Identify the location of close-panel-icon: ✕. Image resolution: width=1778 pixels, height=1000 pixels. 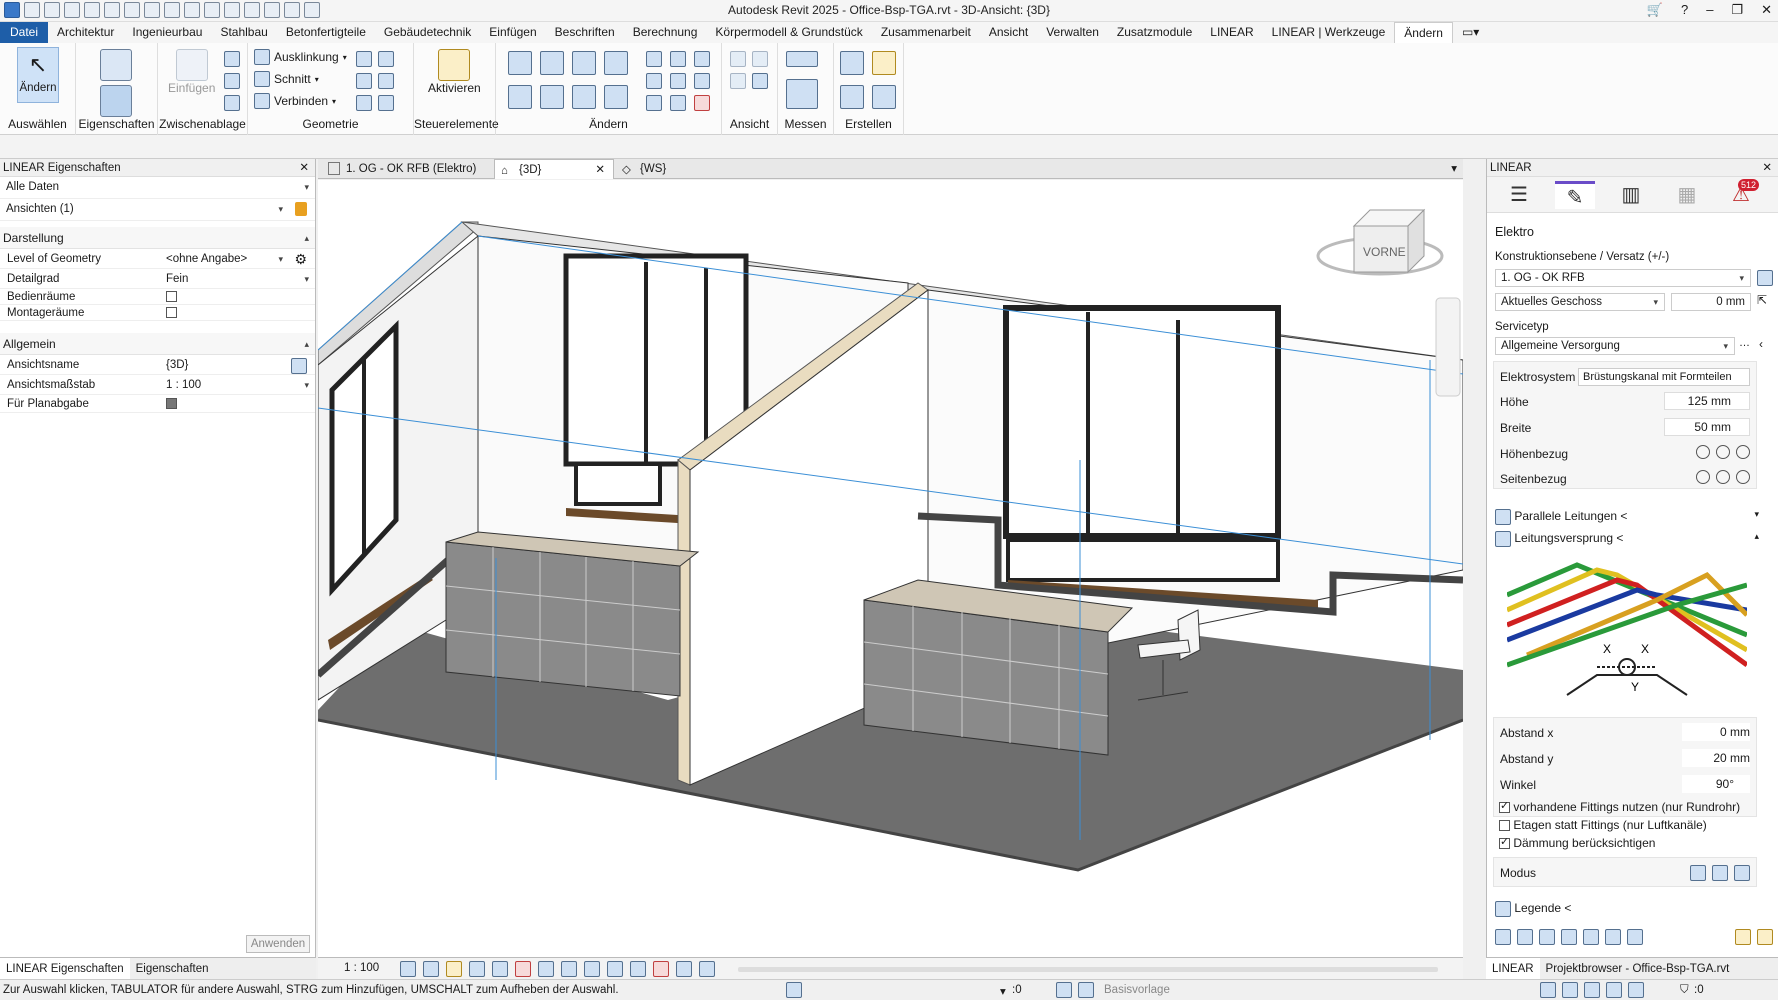
(304, 168).